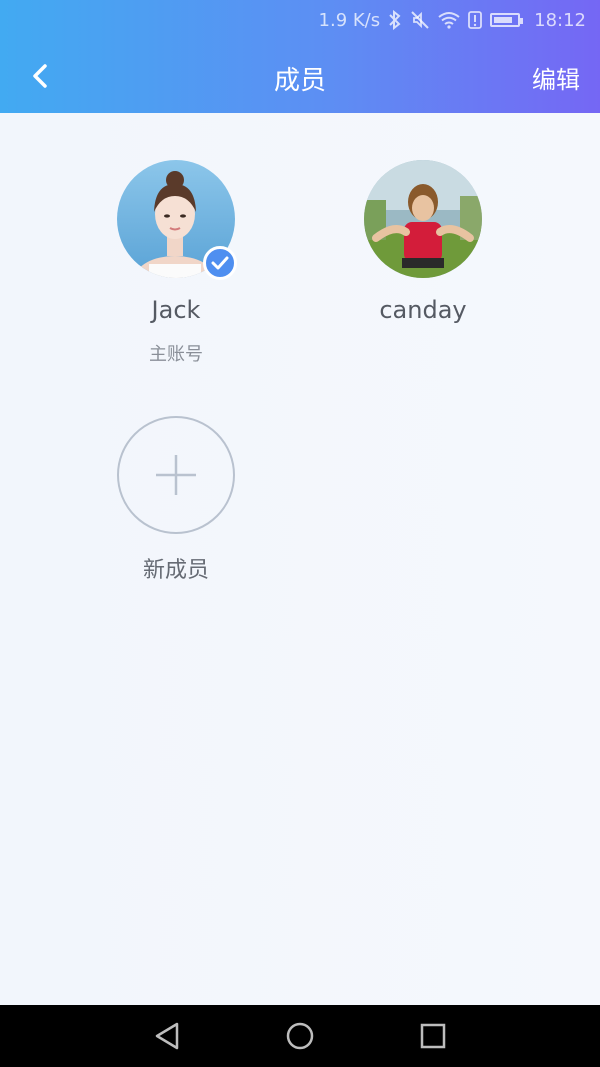 The width and height of the screenshot is (600, 1067). I want to click on bluetooth-icon, so click(395, 20).